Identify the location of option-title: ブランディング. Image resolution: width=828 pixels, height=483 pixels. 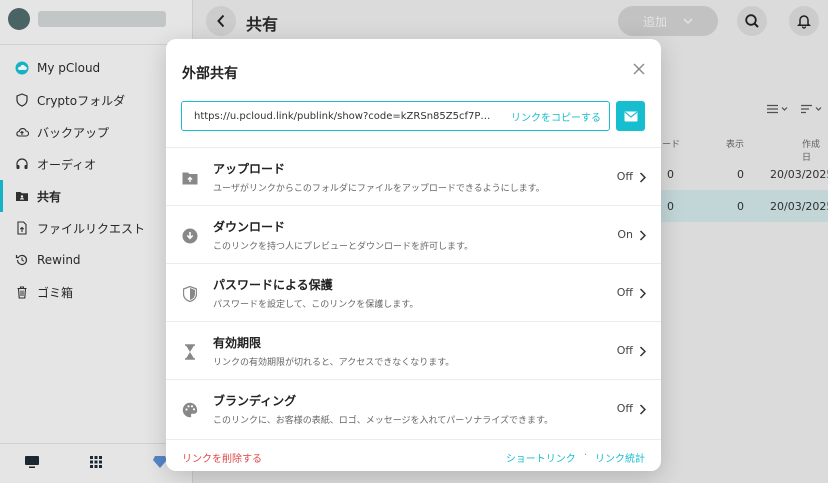
(255, 401).